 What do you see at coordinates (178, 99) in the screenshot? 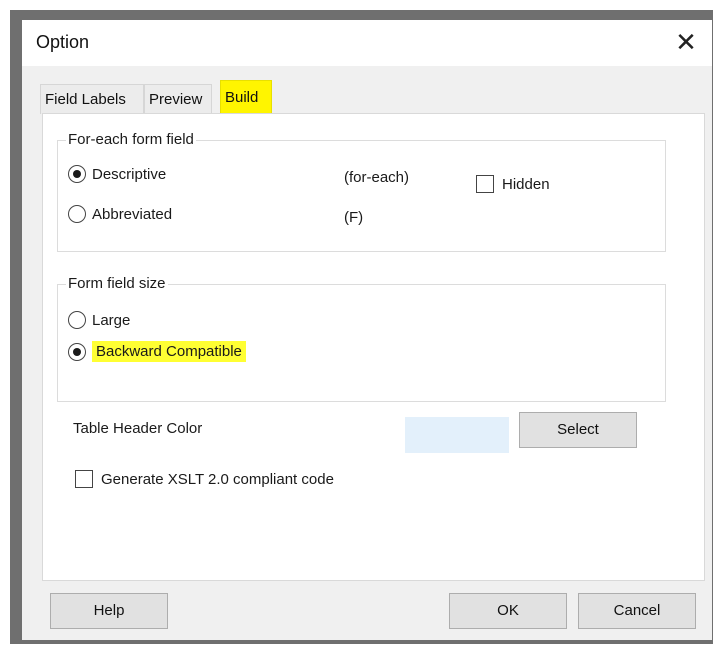
I see `tab-preview: Preview` at bounding box center [178, 99].